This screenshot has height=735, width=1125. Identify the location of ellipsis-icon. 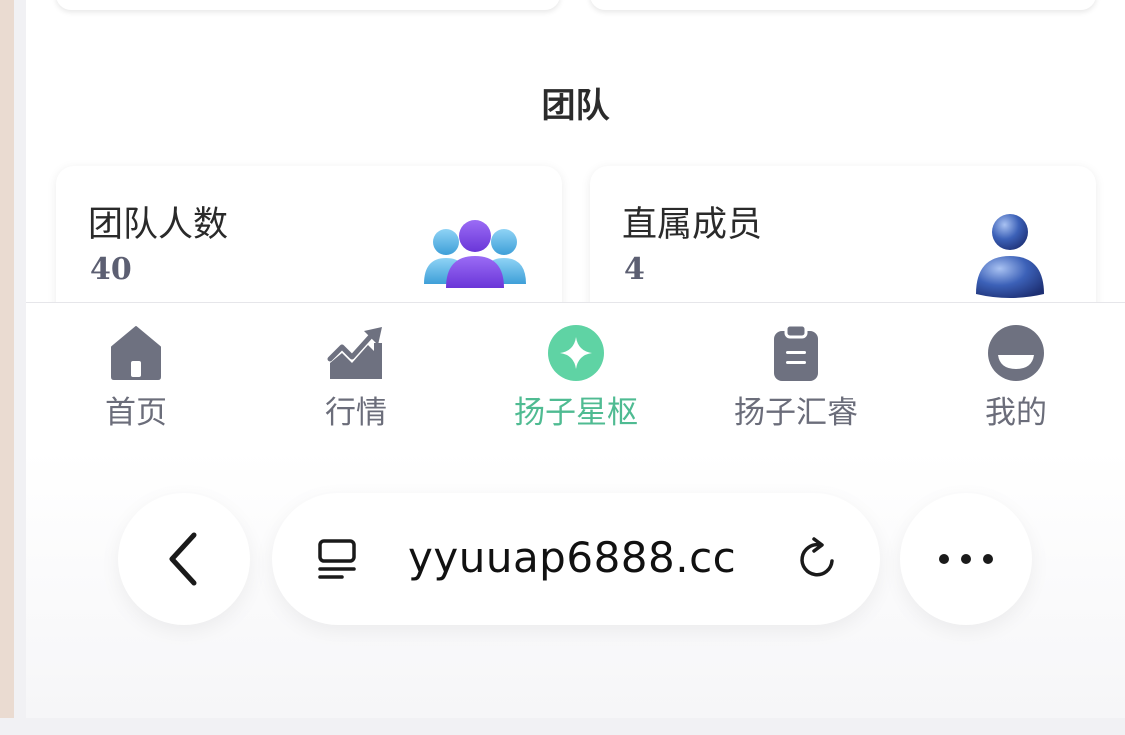
(966, 559).